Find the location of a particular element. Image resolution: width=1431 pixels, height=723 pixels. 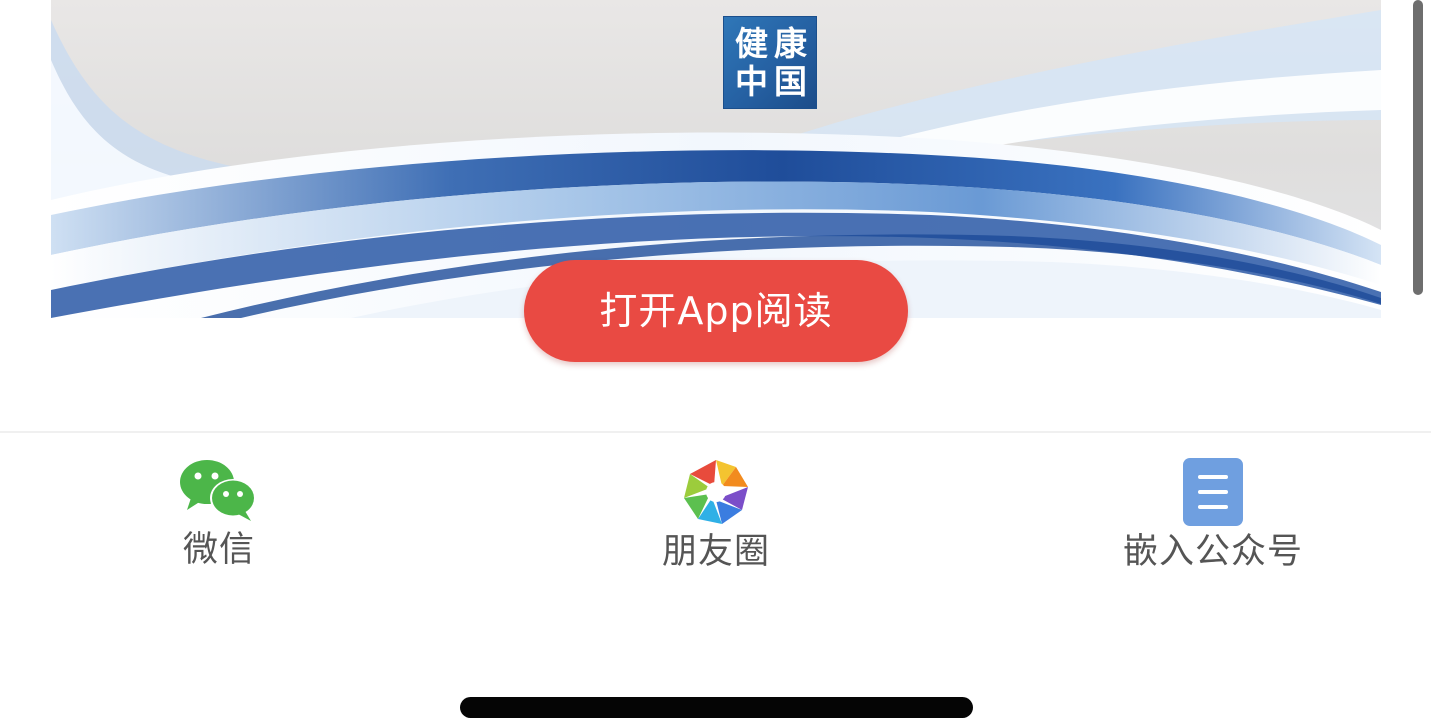

share-wechat-button: 微信 is located at coordinates (219, 523).